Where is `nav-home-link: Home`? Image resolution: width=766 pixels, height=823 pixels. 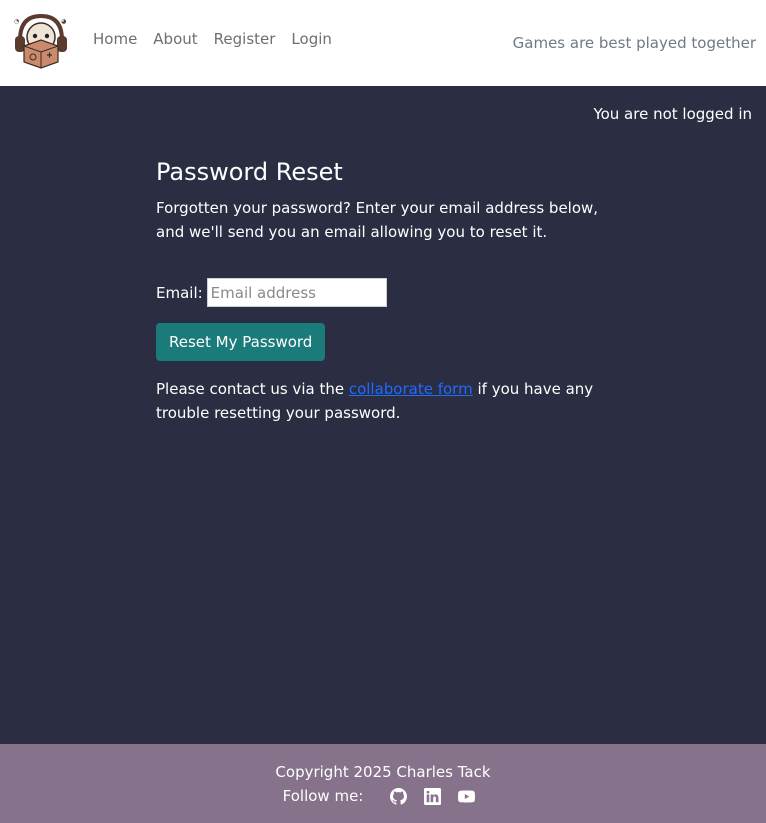
nav-home-link: Home is located at coordinates (115, 39).